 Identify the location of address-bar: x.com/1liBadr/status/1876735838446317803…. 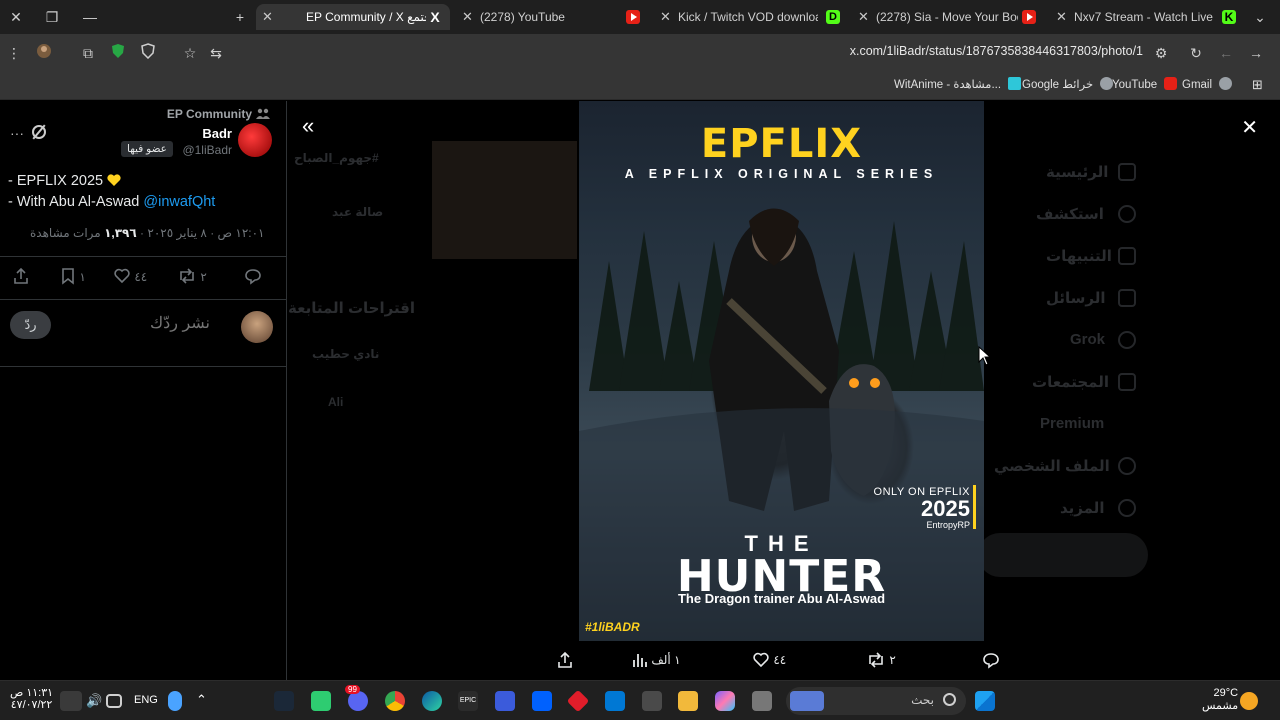
(921, 51).